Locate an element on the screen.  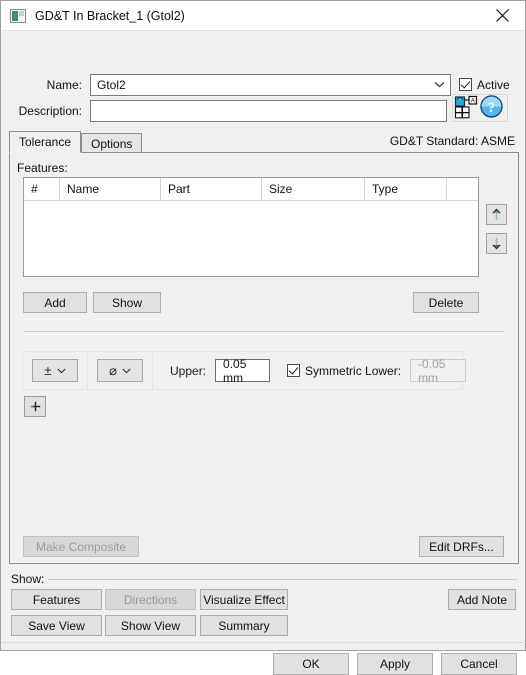
tab-tolerance: Tolerance is located at coordinates (45, 142).